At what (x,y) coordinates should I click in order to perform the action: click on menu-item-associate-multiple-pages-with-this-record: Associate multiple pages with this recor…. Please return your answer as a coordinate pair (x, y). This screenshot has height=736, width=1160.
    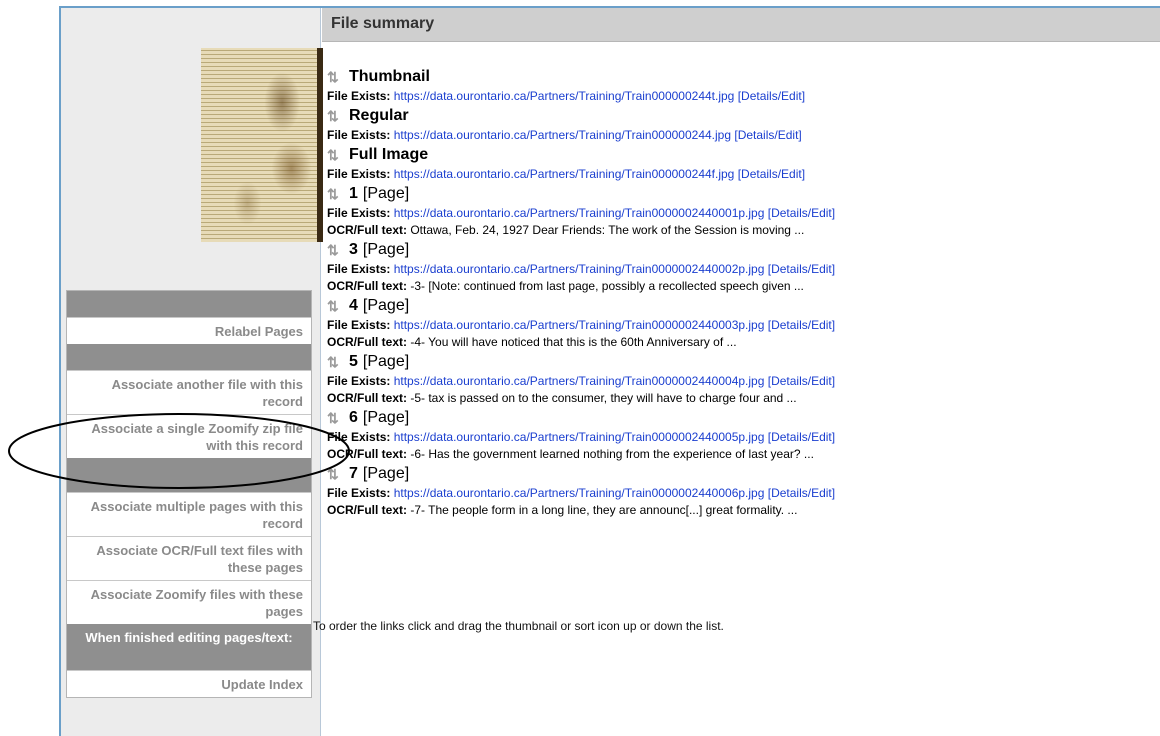
    Looking at the image, I should click on (189, 514).